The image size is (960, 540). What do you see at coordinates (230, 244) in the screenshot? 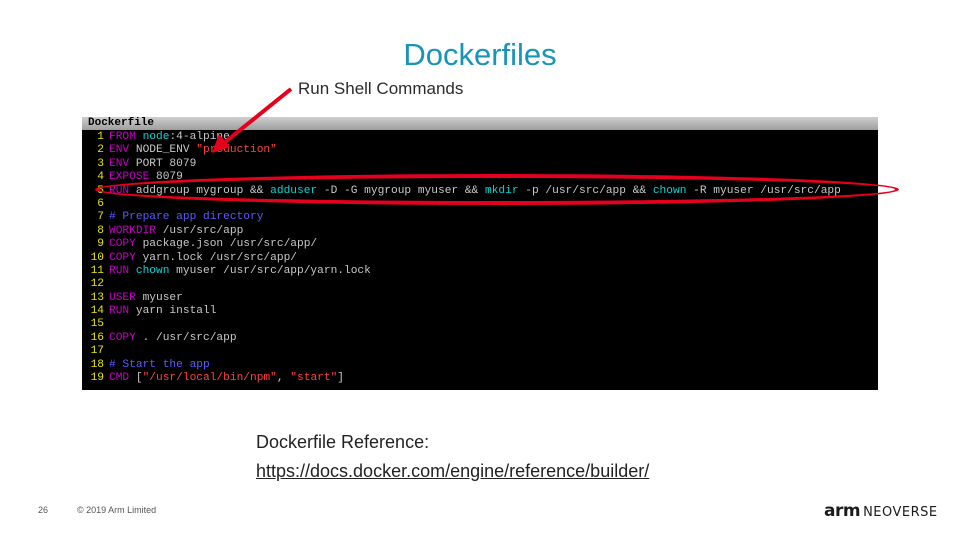
I see `code-token: package.json /usr/src/app/` at bounding box center [230, 244].